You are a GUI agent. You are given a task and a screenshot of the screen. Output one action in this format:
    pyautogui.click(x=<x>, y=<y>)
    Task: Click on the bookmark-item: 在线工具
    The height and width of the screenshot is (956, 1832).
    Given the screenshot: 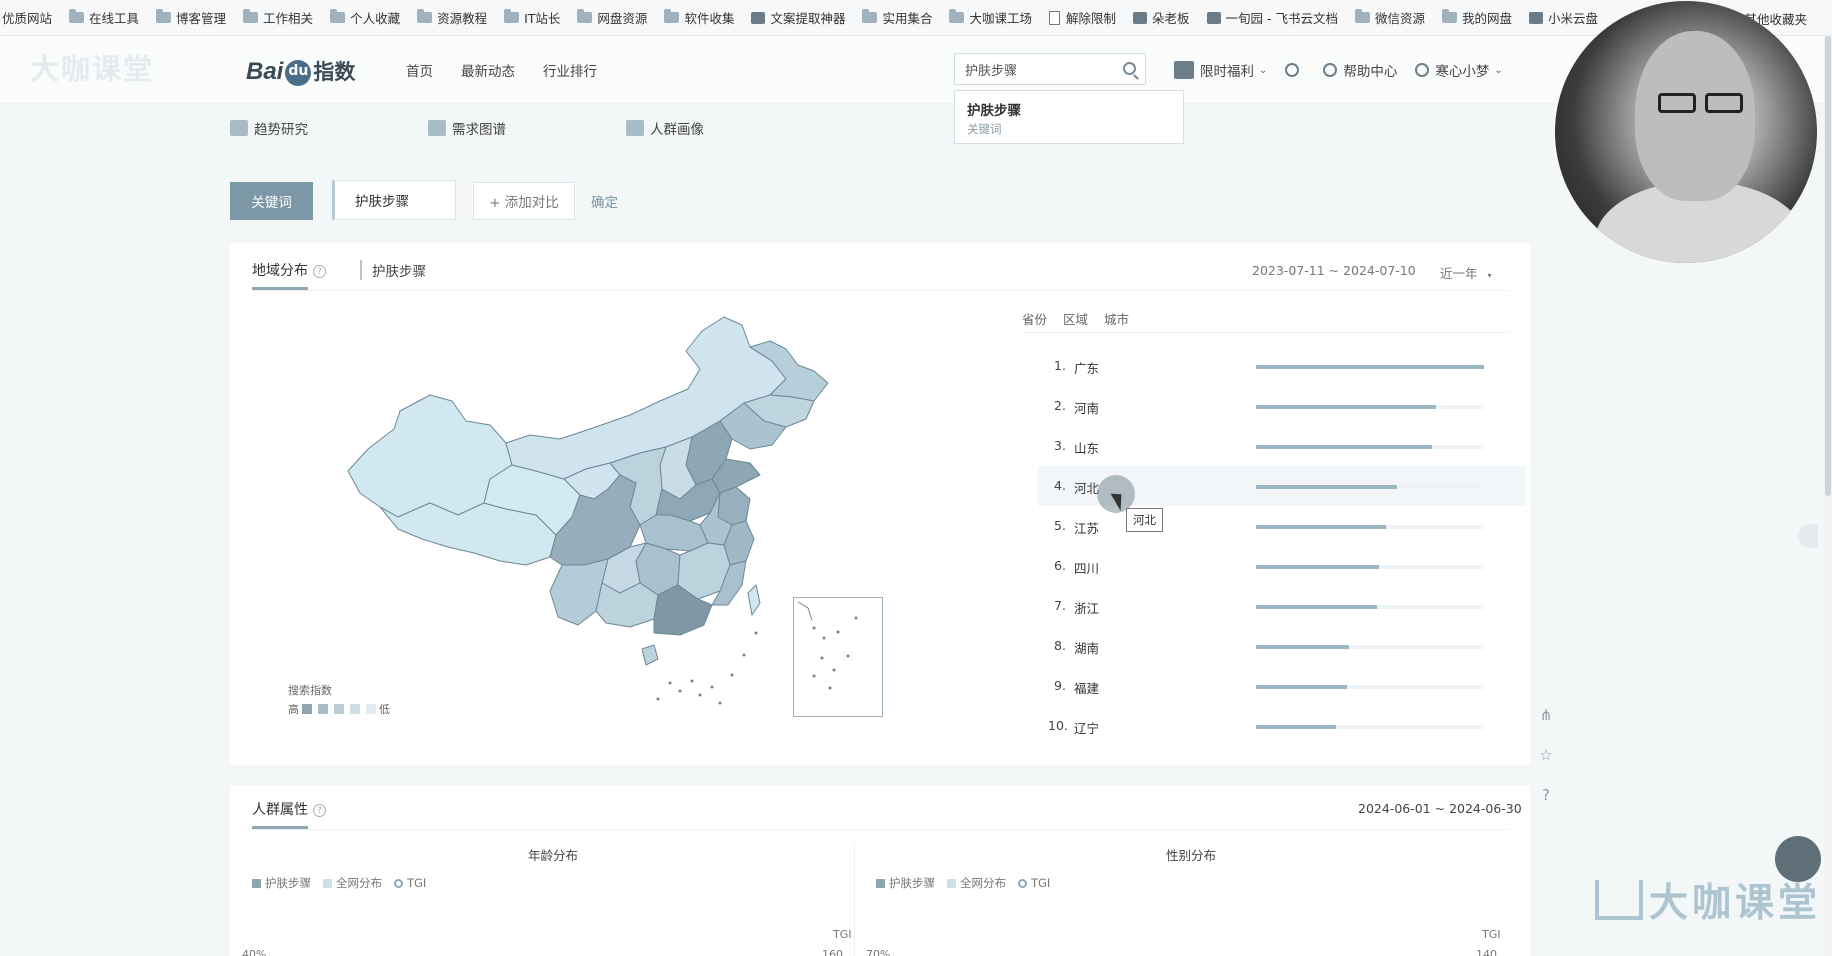 What is the action you would take?
    pyautogui.click(x=104, y=17)
    